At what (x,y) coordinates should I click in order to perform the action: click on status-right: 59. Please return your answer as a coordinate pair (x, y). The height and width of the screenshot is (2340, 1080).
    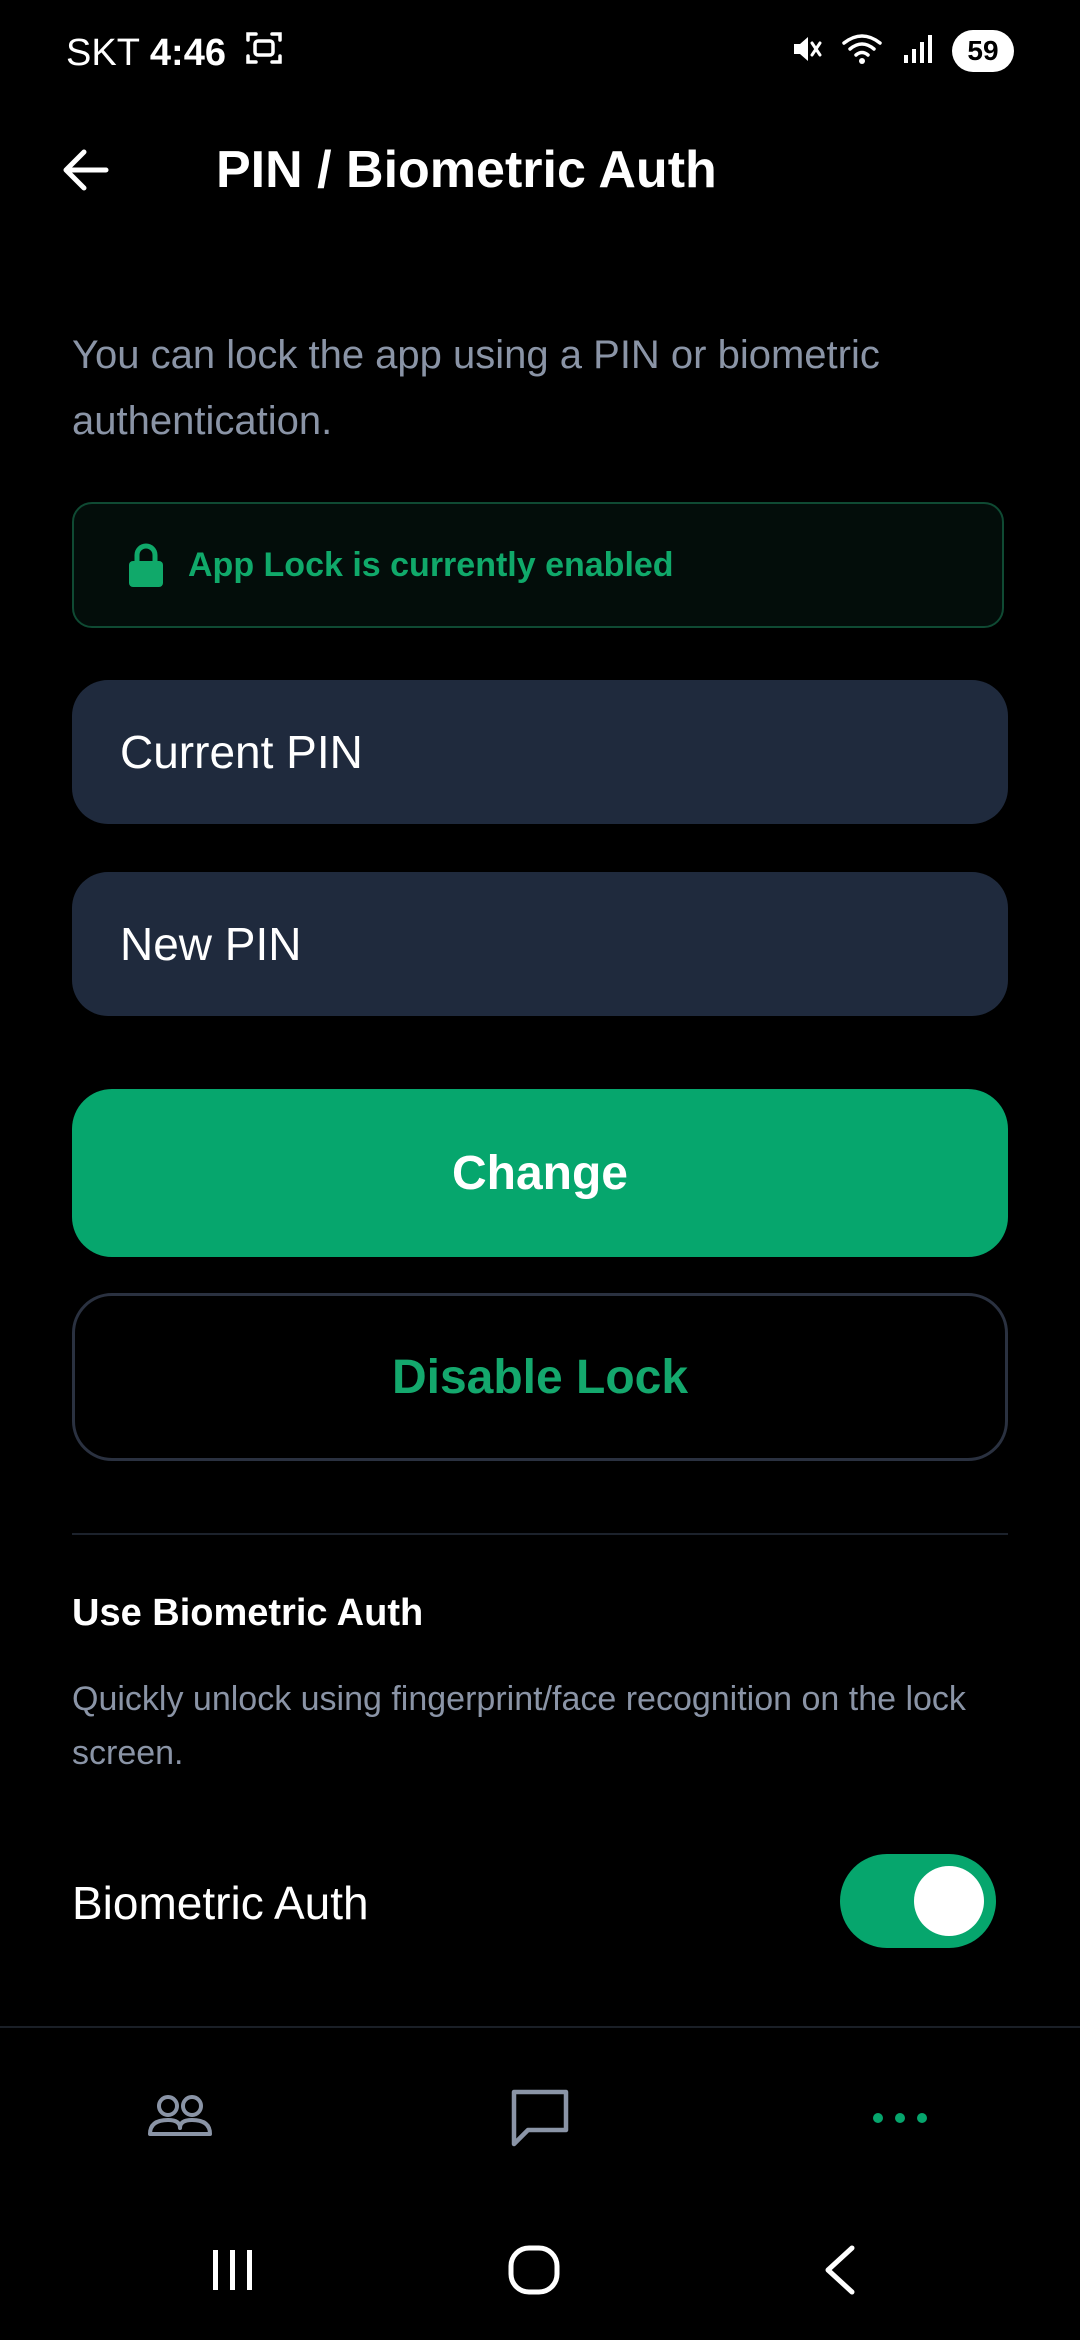
    Looking at the image, I should click on (901, 51).